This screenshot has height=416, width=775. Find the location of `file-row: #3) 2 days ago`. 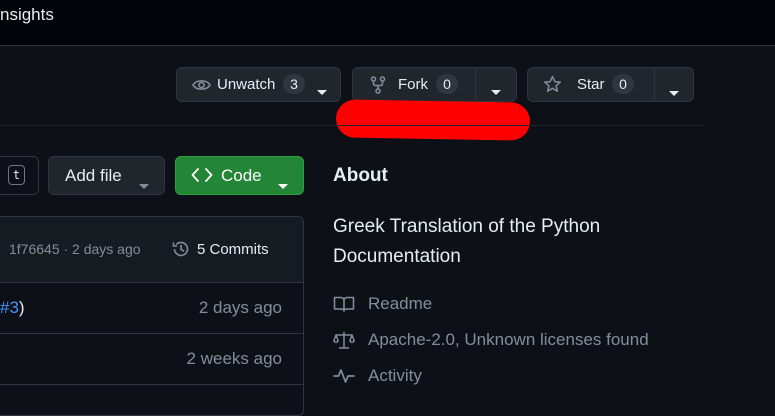

file-row: #3) 2 days ago is located at coordinates (151, 308).